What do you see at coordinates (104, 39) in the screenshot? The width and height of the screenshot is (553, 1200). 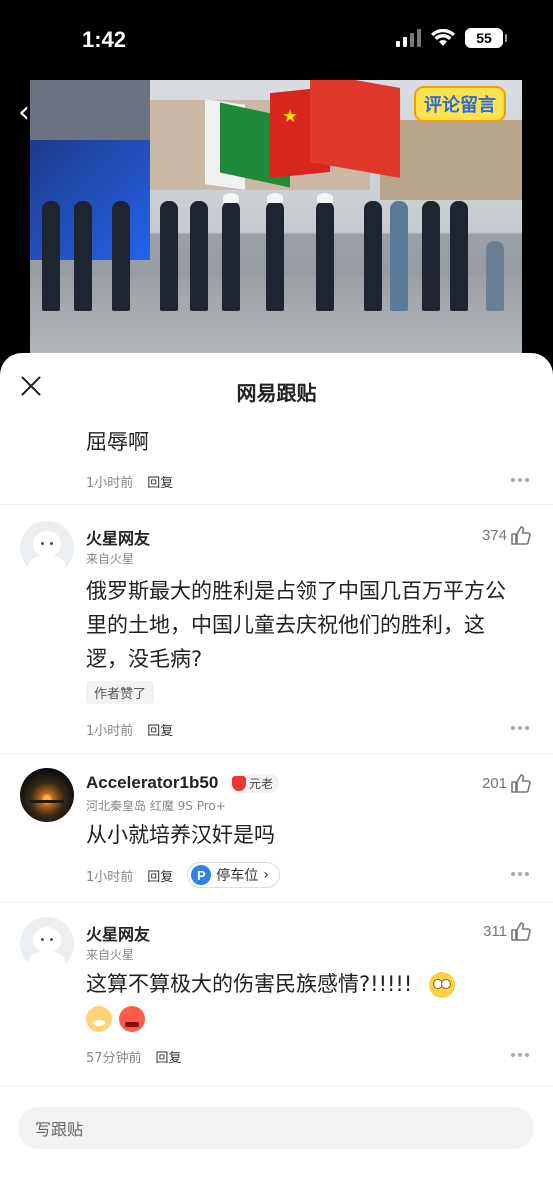 I see `status-time: 1:42` at bounding box center [104, 39].